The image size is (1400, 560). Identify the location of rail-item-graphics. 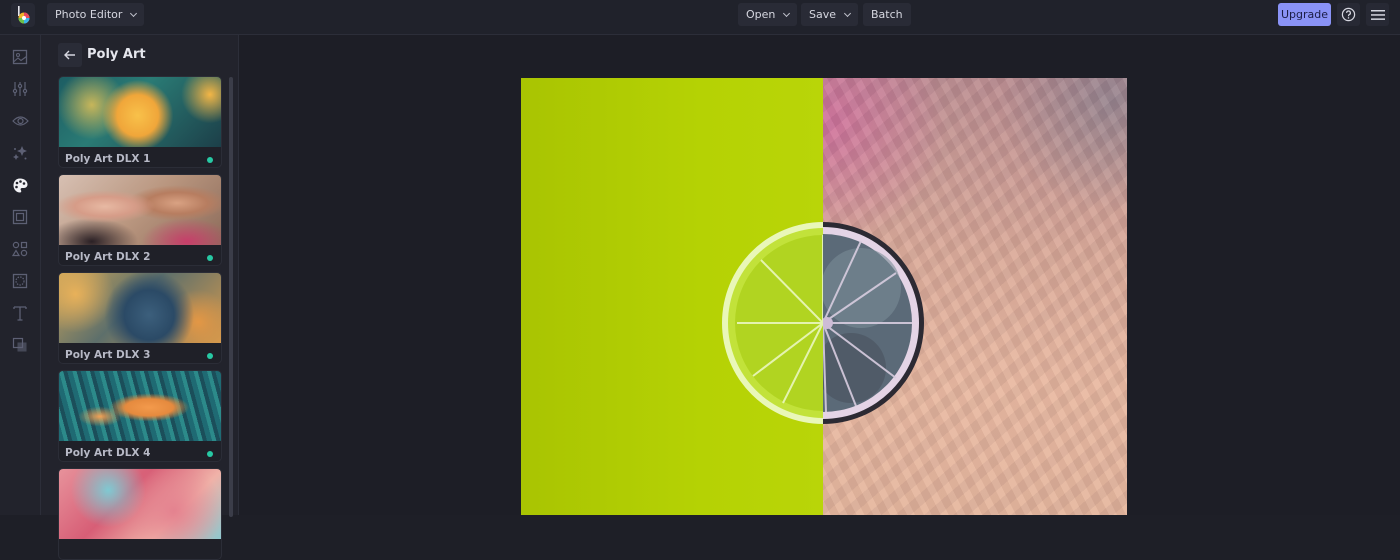
(20, 249).